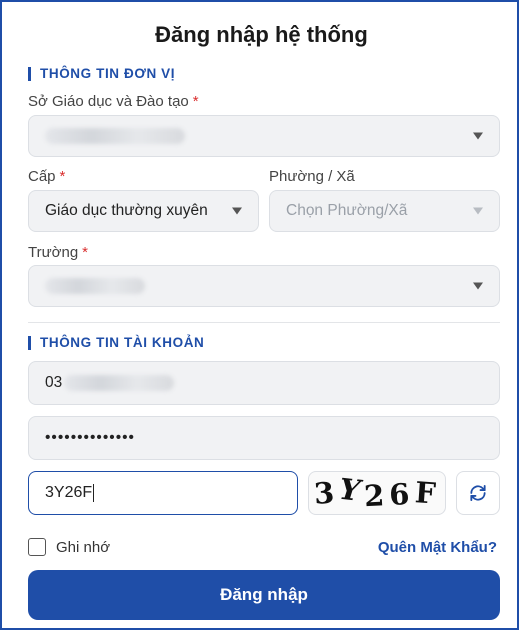 The width and height of the screenshot is (519, 630). Describe the element at coordinates (264, 136) in the screenshot. I see `department-select` at that location.